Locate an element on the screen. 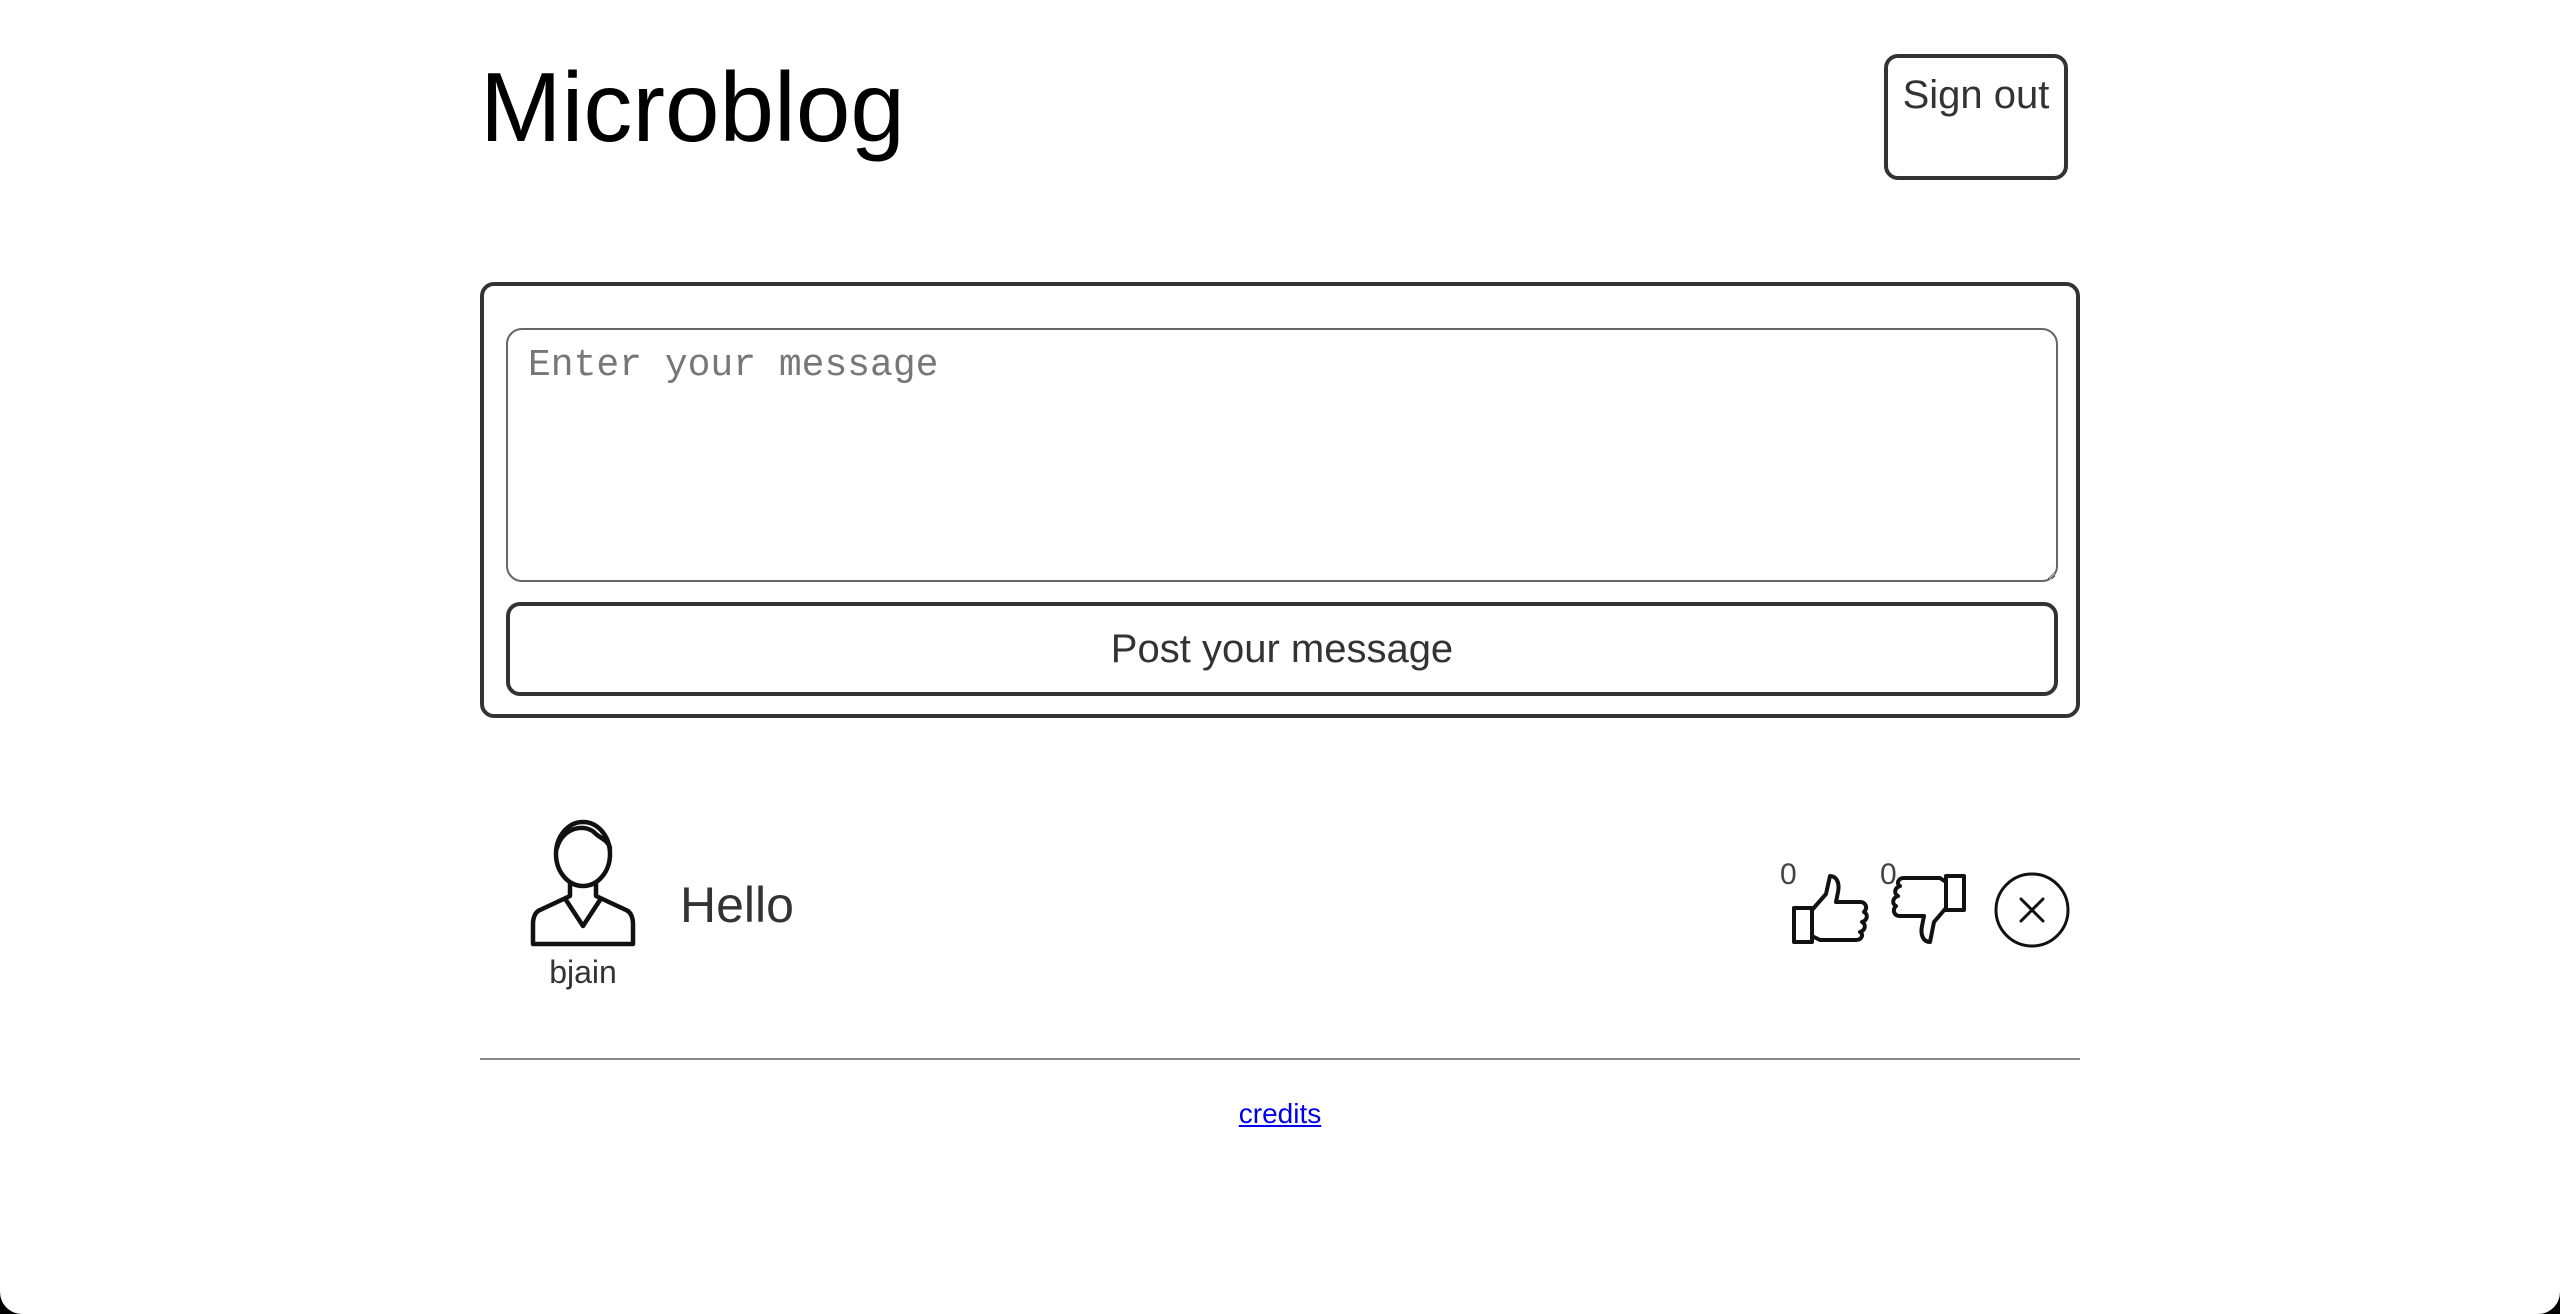  post-text: Hello is located at coordinates (737, 905).